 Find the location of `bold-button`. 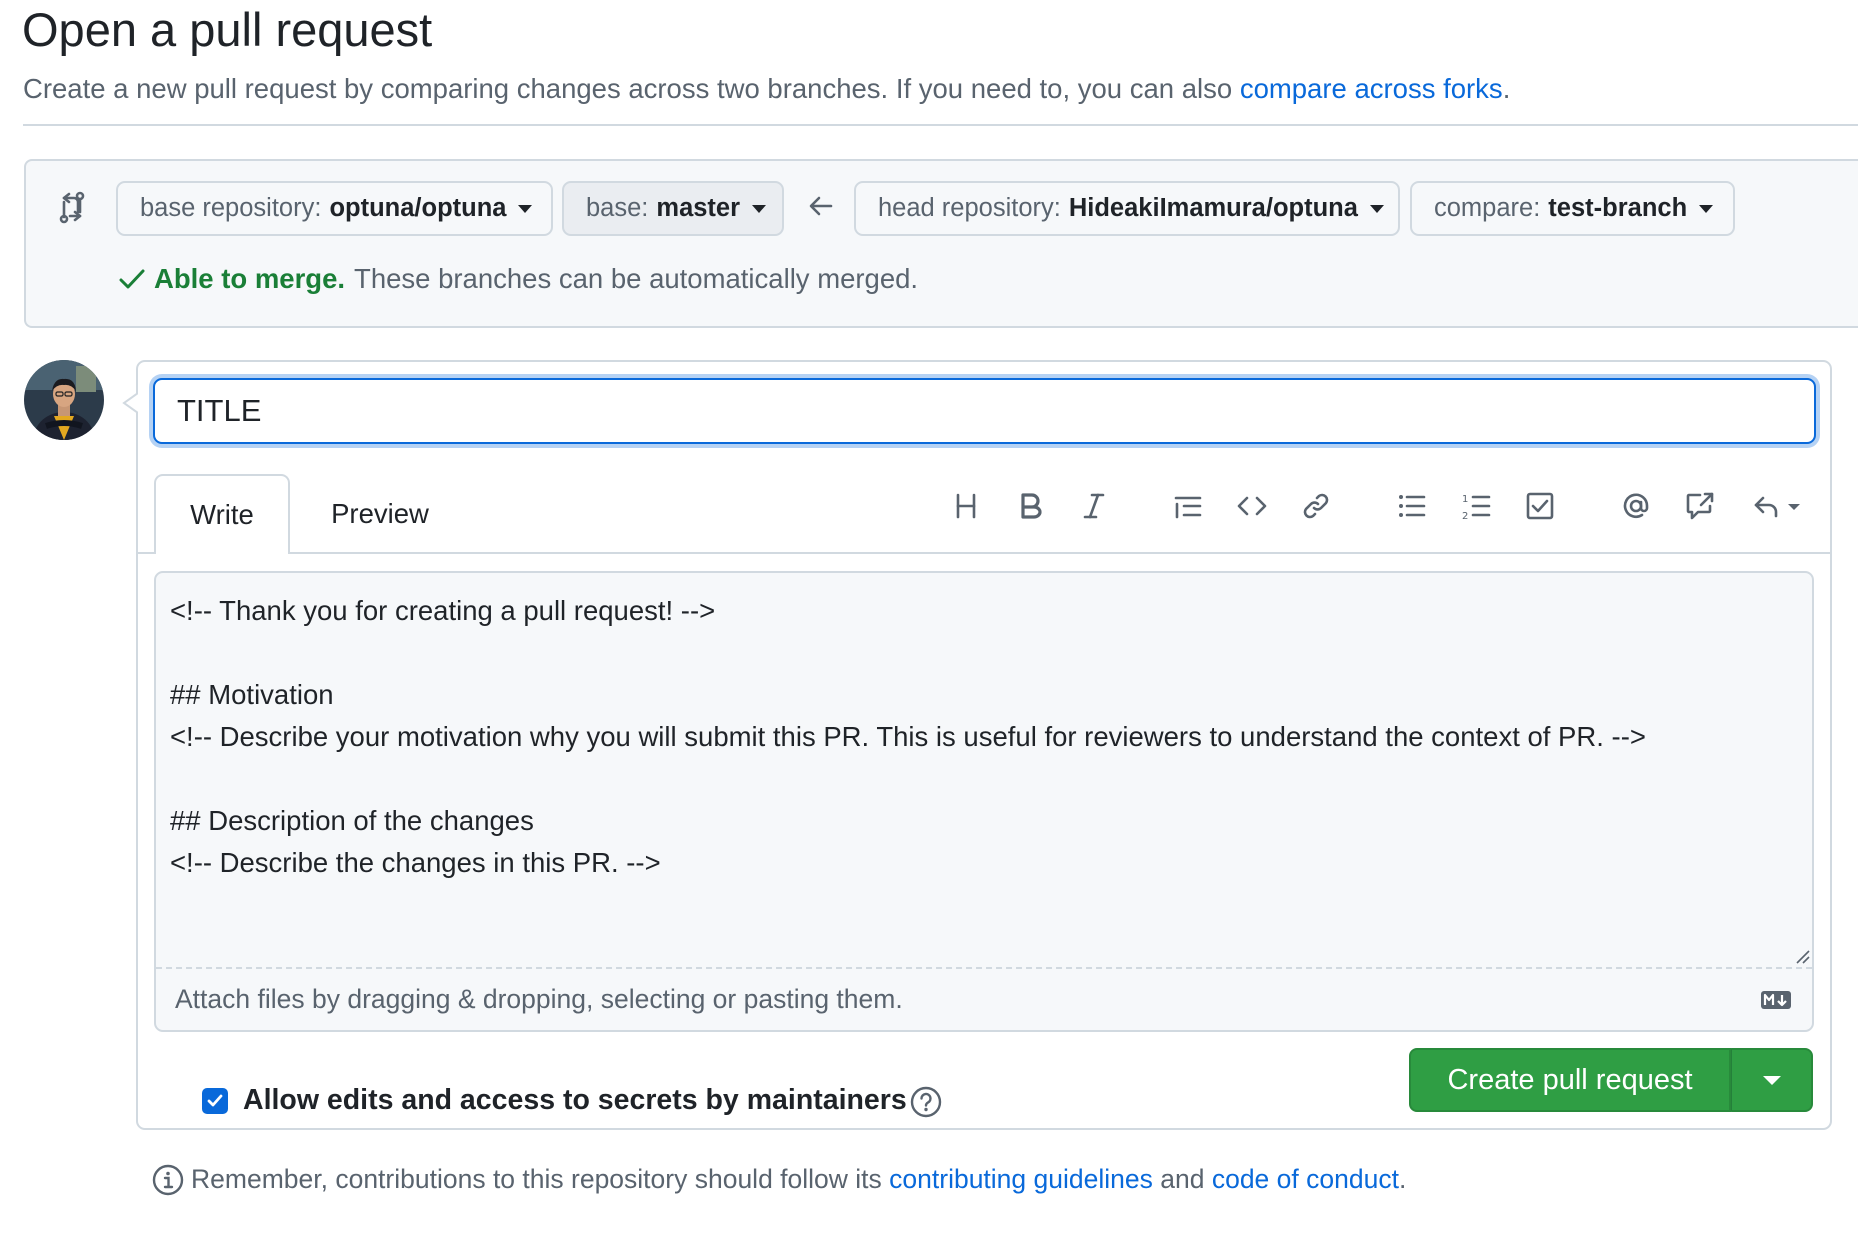

bold-button is located at coordinates (1030, 506).